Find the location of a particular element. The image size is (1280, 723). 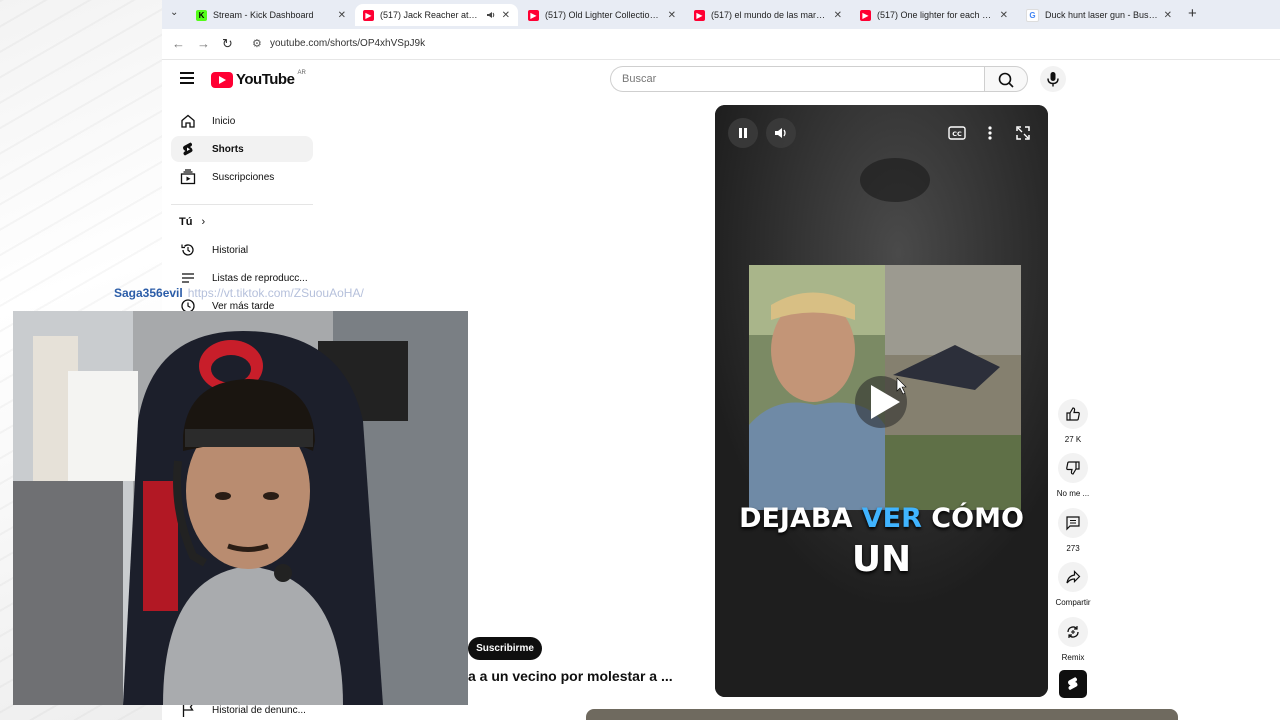

video-caption-line1: DEJABA VER CÓMO is located at coordinates (881, 518).